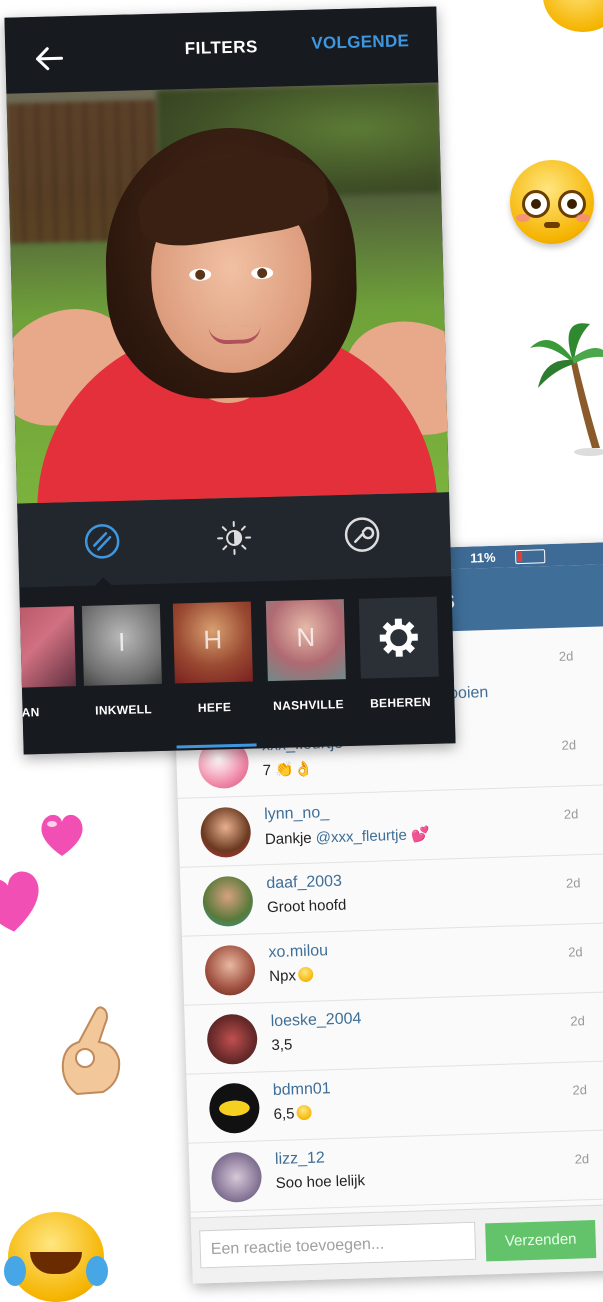  Describe the element at coordinates (304, 883) in the screenshot. I see `comment-username: daaf_2003` at that location.